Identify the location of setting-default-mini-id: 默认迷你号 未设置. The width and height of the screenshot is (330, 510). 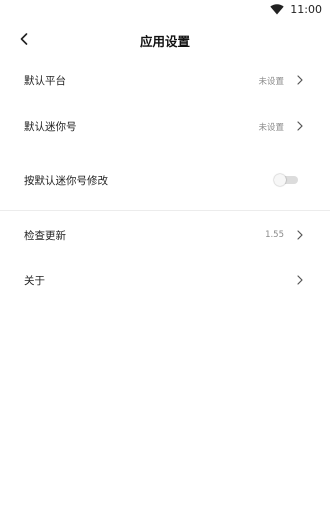
(165, 126).